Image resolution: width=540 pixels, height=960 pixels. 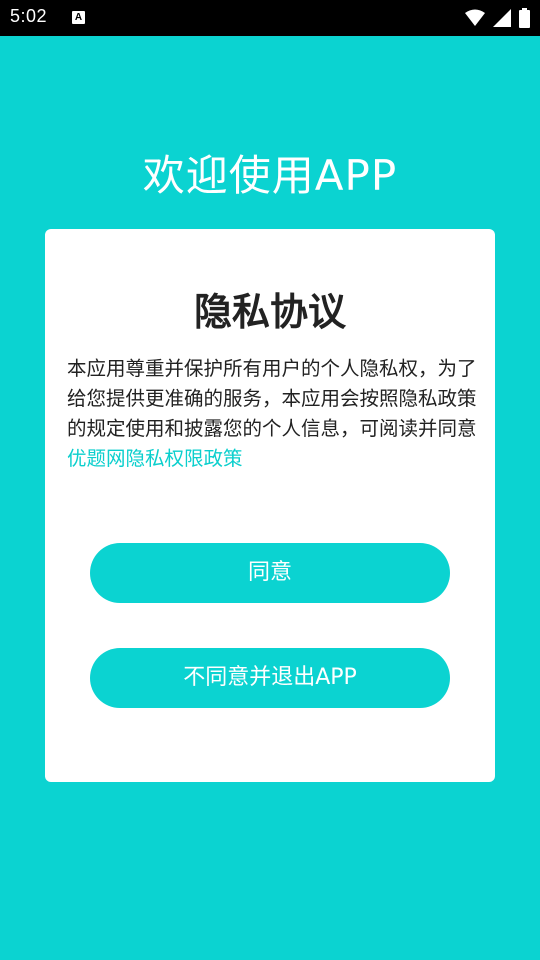 I want to click on status-time: 5:02, so click(x=29, y=16).